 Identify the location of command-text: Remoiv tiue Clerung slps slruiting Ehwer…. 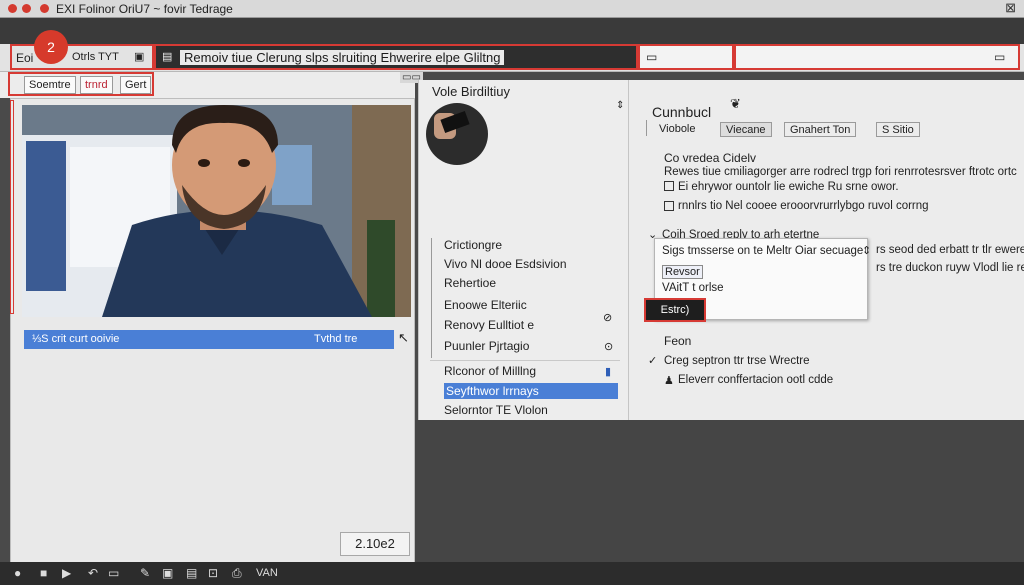
(342, 57).